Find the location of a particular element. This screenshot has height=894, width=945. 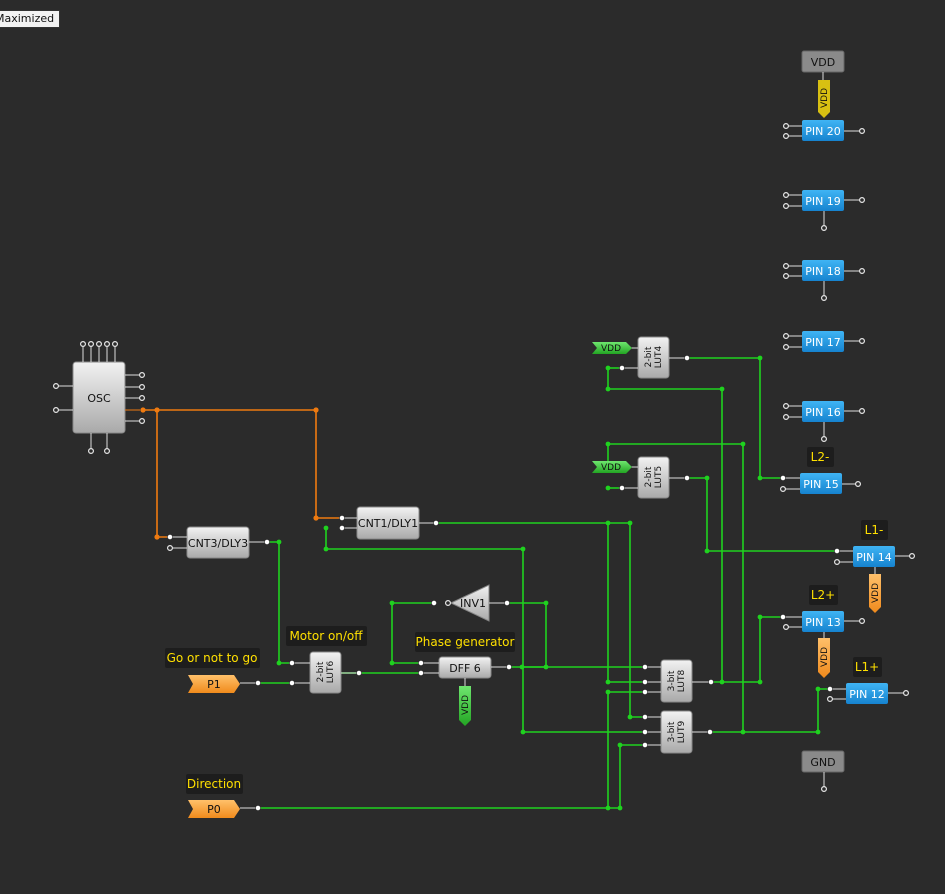

pin12: PIN 12 is located at coordinates (867, 693).